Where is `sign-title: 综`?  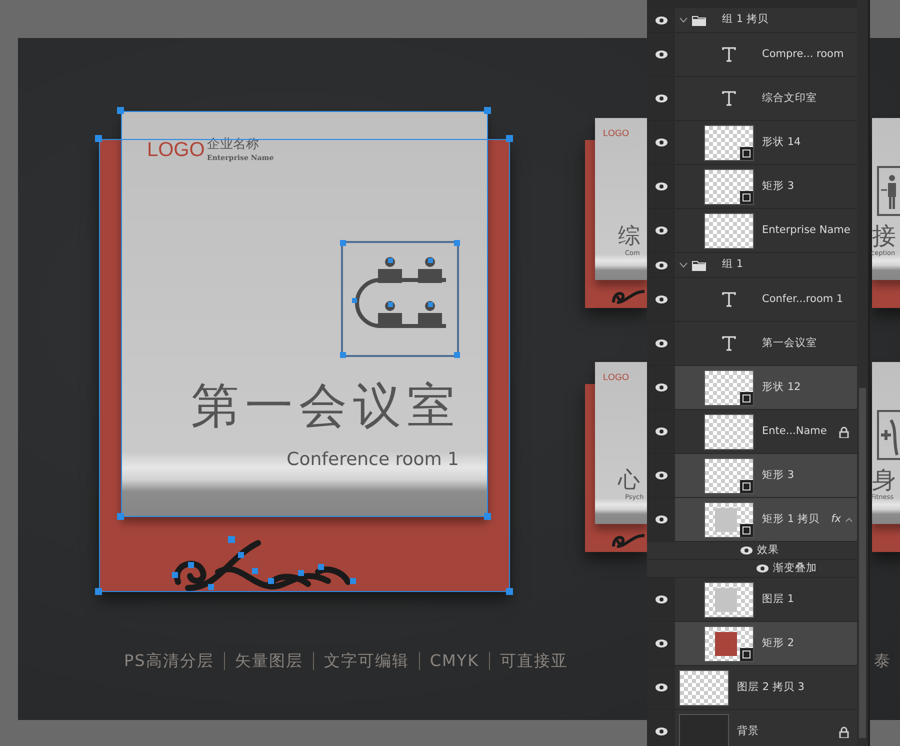 sign-title: 综 is located at coordinates (629, 237).